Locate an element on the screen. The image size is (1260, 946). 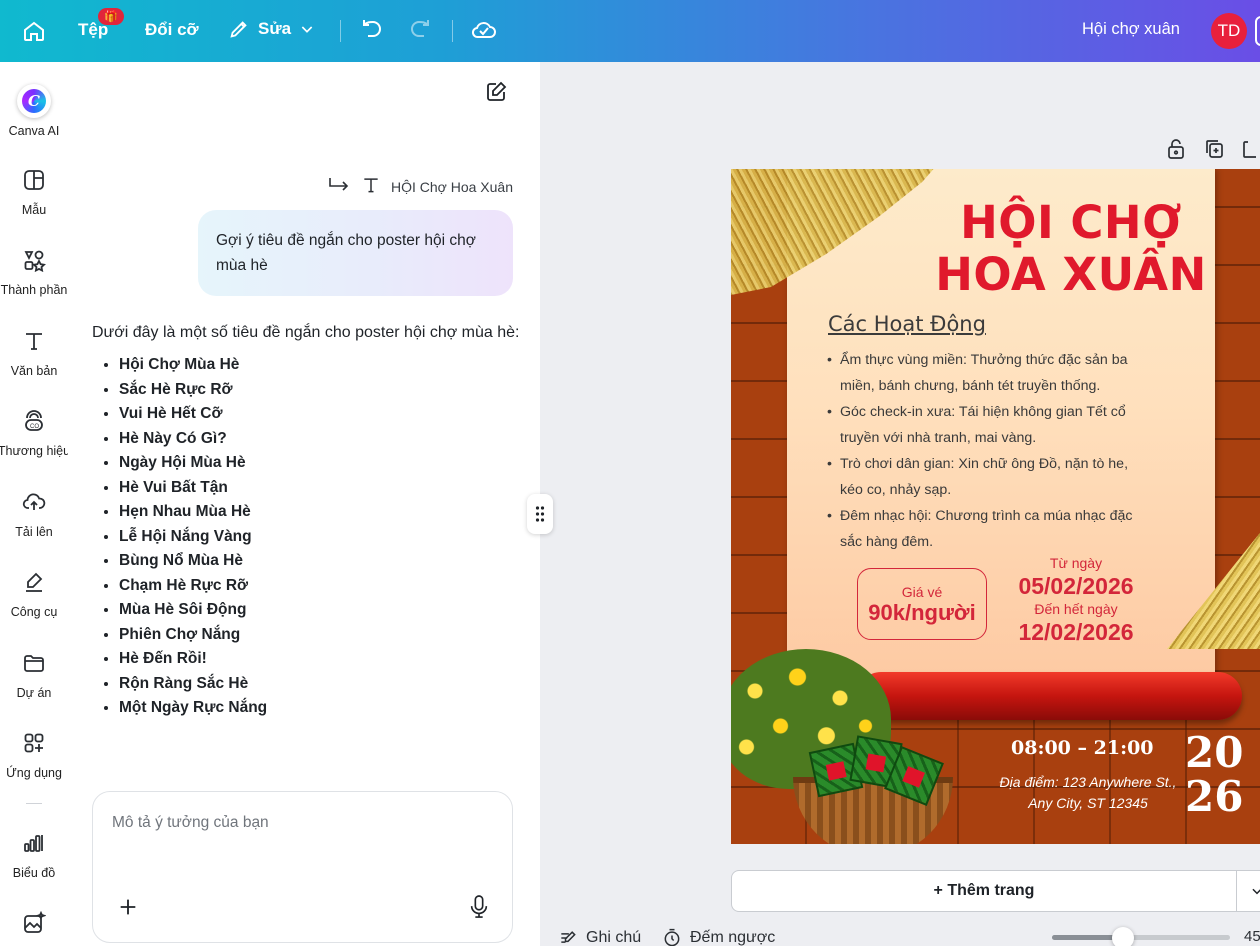
pencil-icon is located at coordinates (239, 29).